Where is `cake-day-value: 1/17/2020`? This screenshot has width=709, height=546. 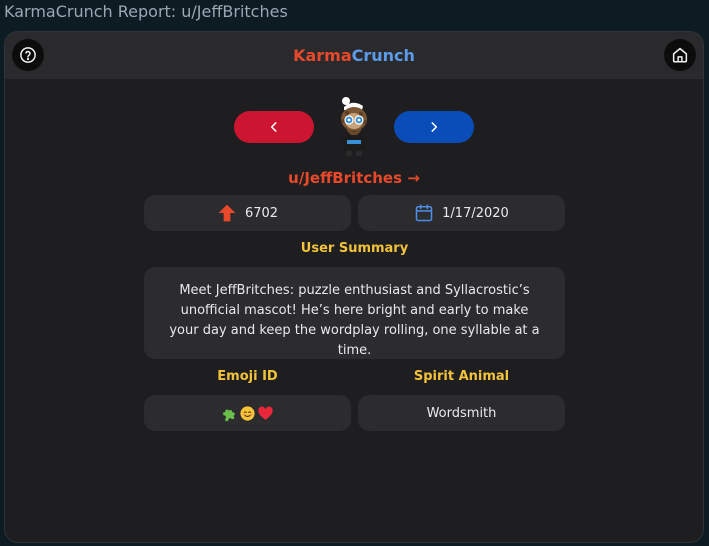 cake-day-value: 1/17/2020 is located at coordinates (475, 213).